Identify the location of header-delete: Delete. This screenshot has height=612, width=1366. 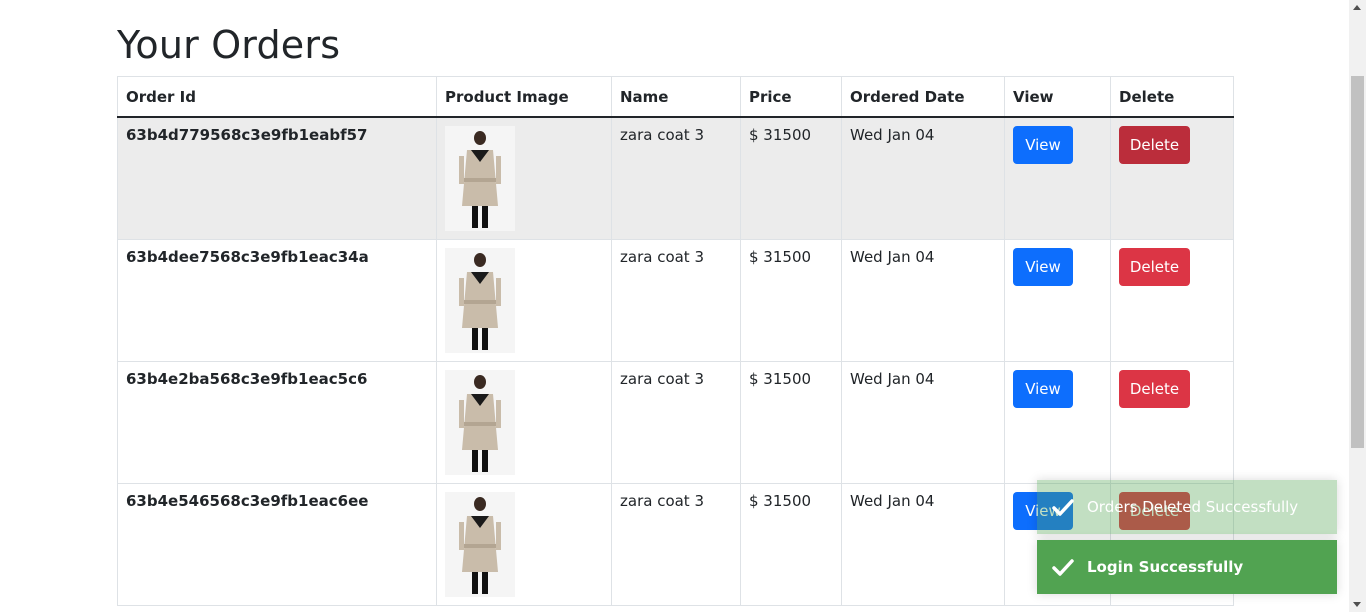
(1172, 97).